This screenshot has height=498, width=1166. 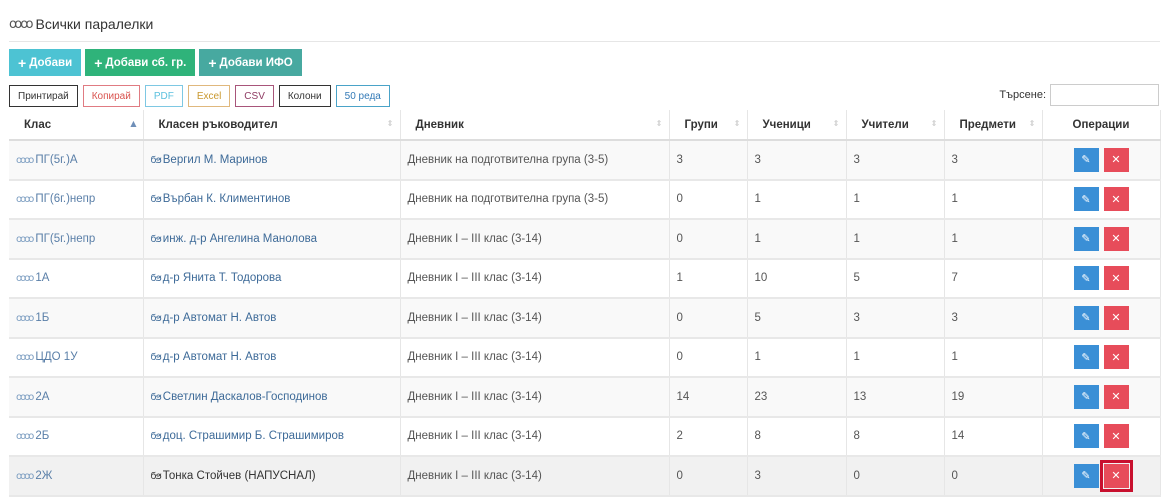 I want to click on column-header-label: Клас, so click(x=38, y=124).